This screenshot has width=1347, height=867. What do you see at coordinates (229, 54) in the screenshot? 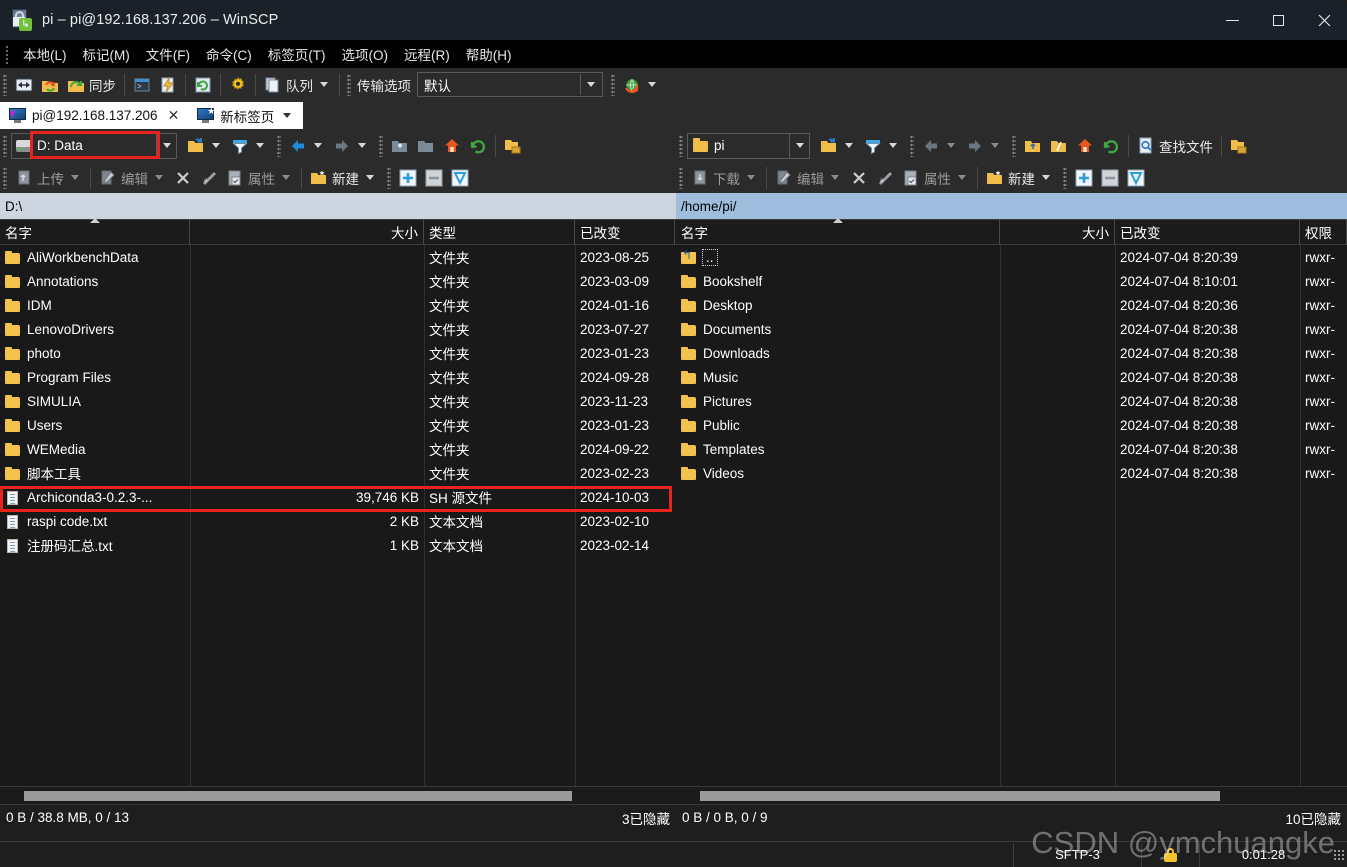
I see `menu-commands: 命令(C)` at bounding box center [229, 54].